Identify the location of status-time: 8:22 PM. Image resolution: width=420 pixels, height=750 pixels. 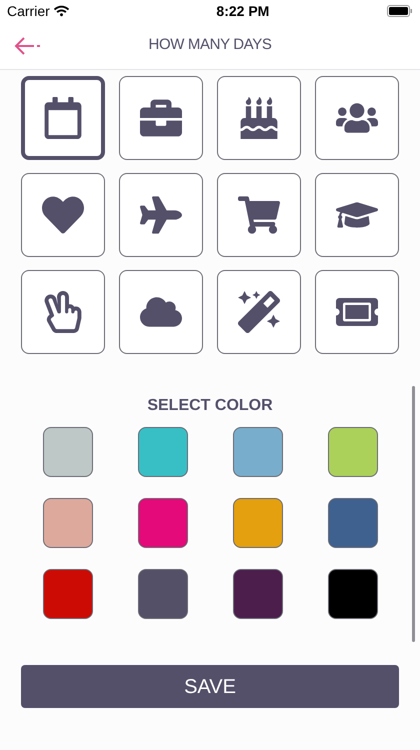
(243, 11).